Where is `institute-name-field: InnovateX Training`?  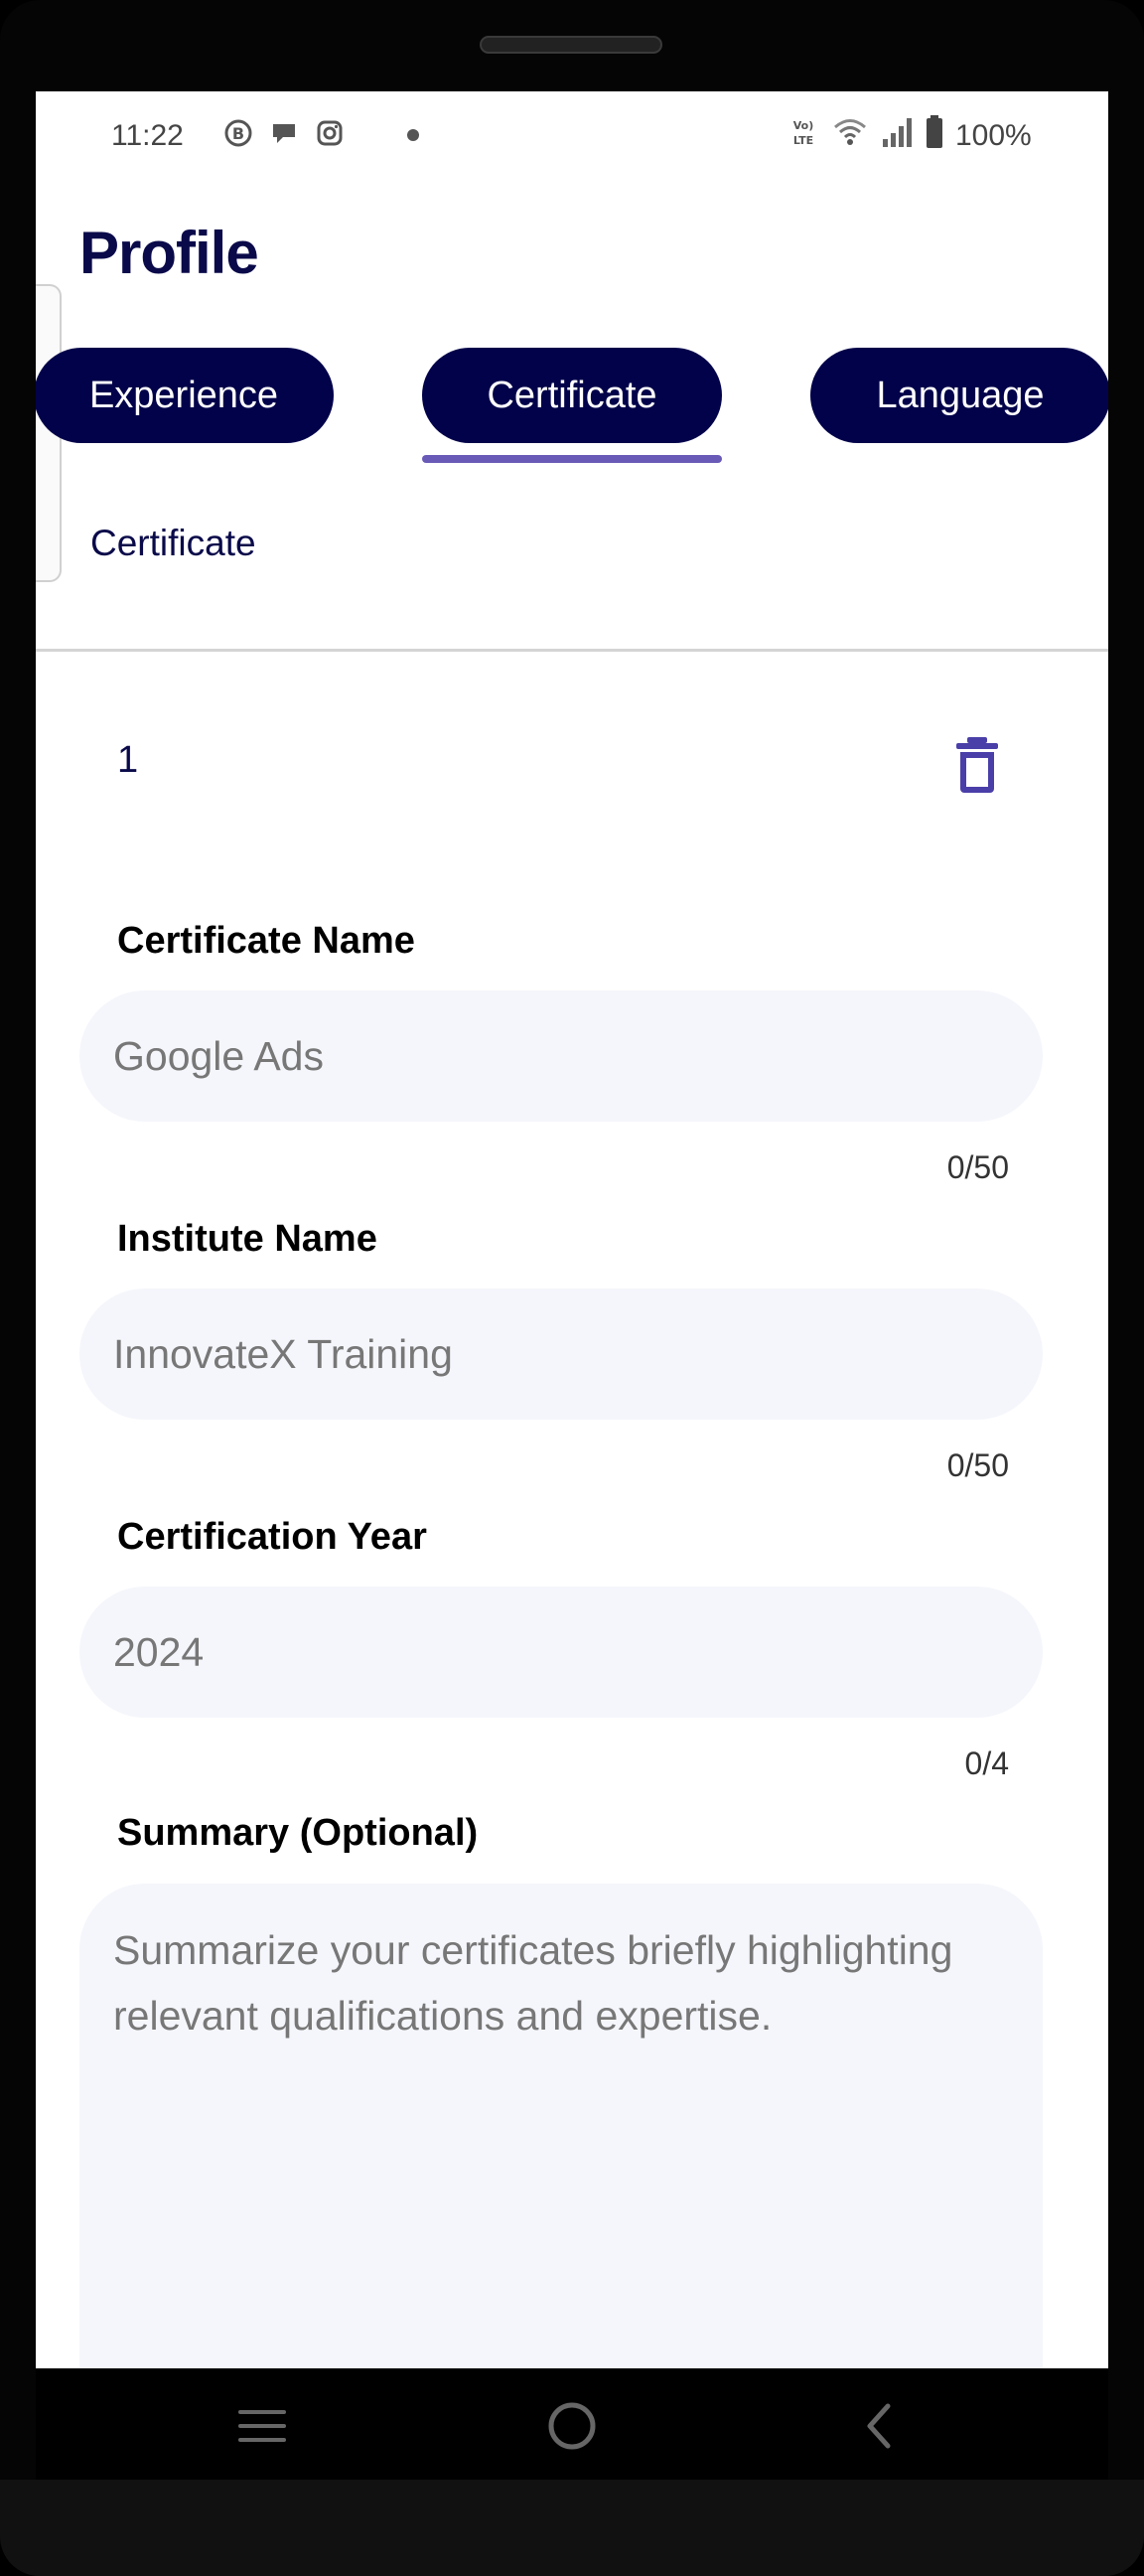 institute-name-field: InnovateX Training is located at coordinates (561, 1354).